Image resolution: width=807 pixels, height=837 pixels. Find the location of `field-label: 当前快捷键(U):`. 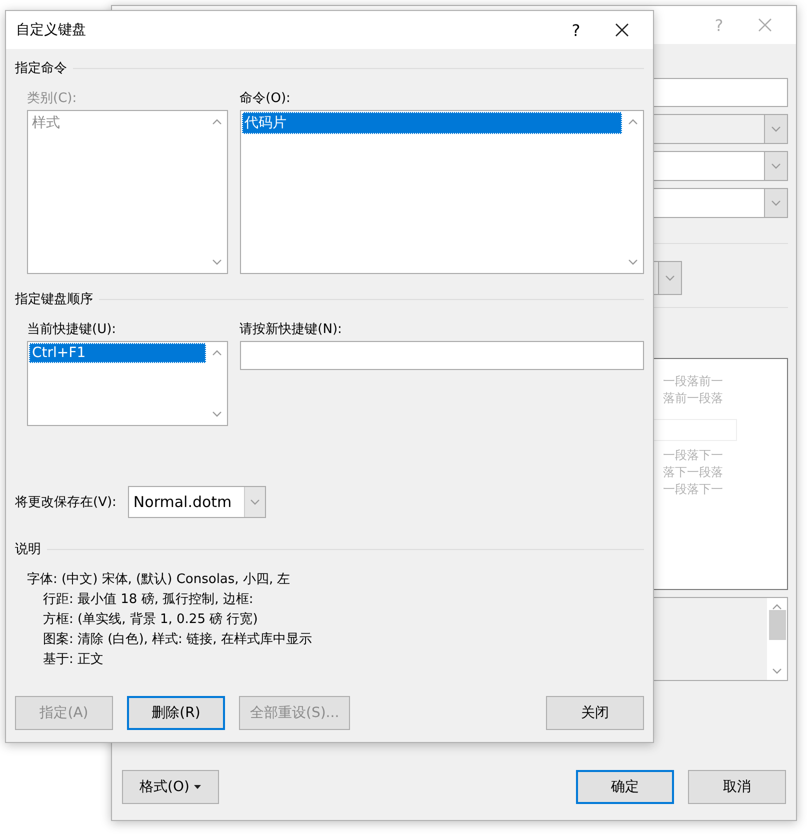

field-label: 当前快捷键(U): is located at coordinates (72, 329).